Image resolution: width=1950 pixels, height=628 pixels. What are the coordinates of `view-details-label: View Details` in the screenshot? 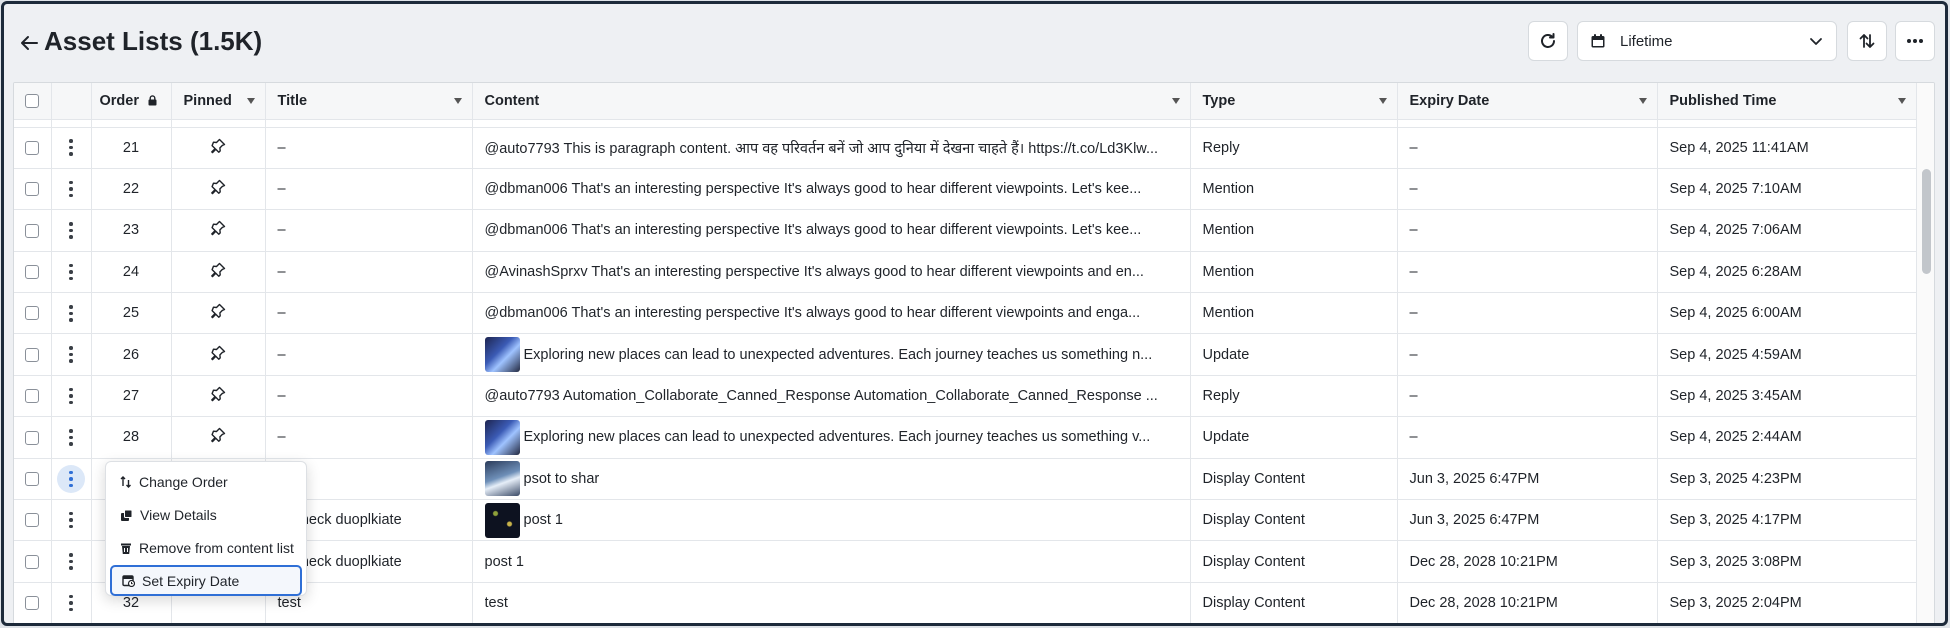 It's located at (178, 515).